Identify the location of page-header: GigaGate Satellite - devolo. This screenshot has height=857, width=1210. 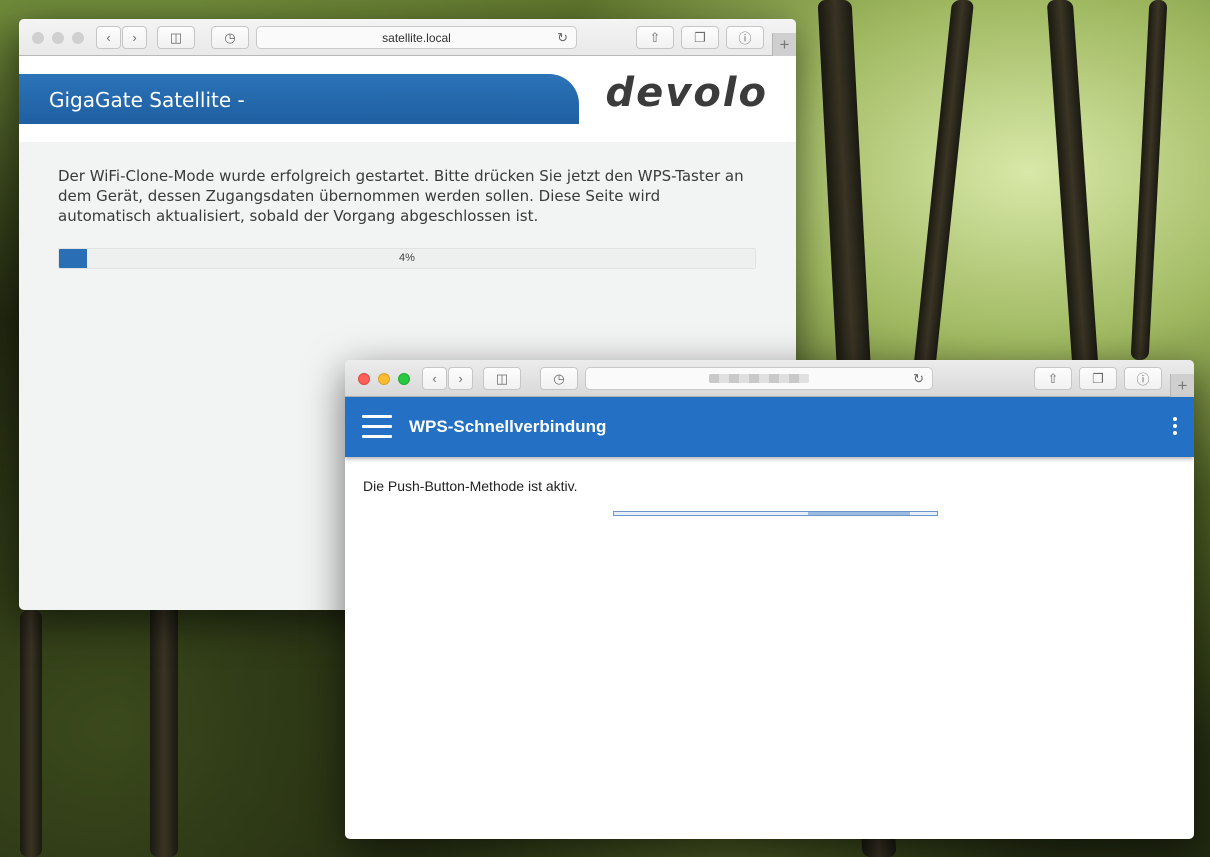
(407, 99).